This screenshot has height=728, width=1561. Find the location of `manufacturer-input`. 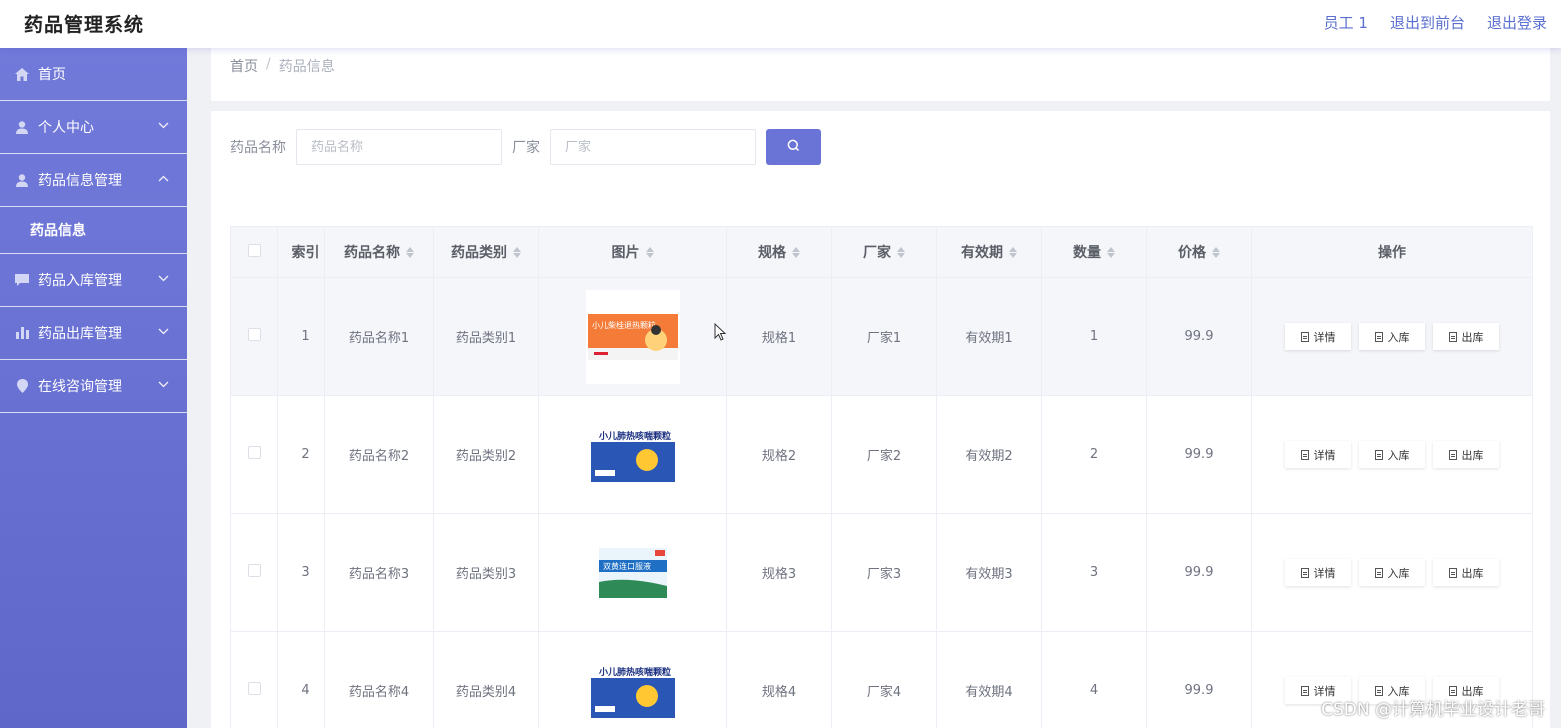

manufacturer-input is located at coordinates (653, 147).